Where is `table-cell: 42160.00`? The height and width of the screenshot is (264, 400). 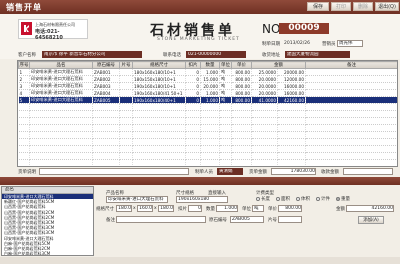
table-cell: 42160.00 is located at coordinates (291, 100).